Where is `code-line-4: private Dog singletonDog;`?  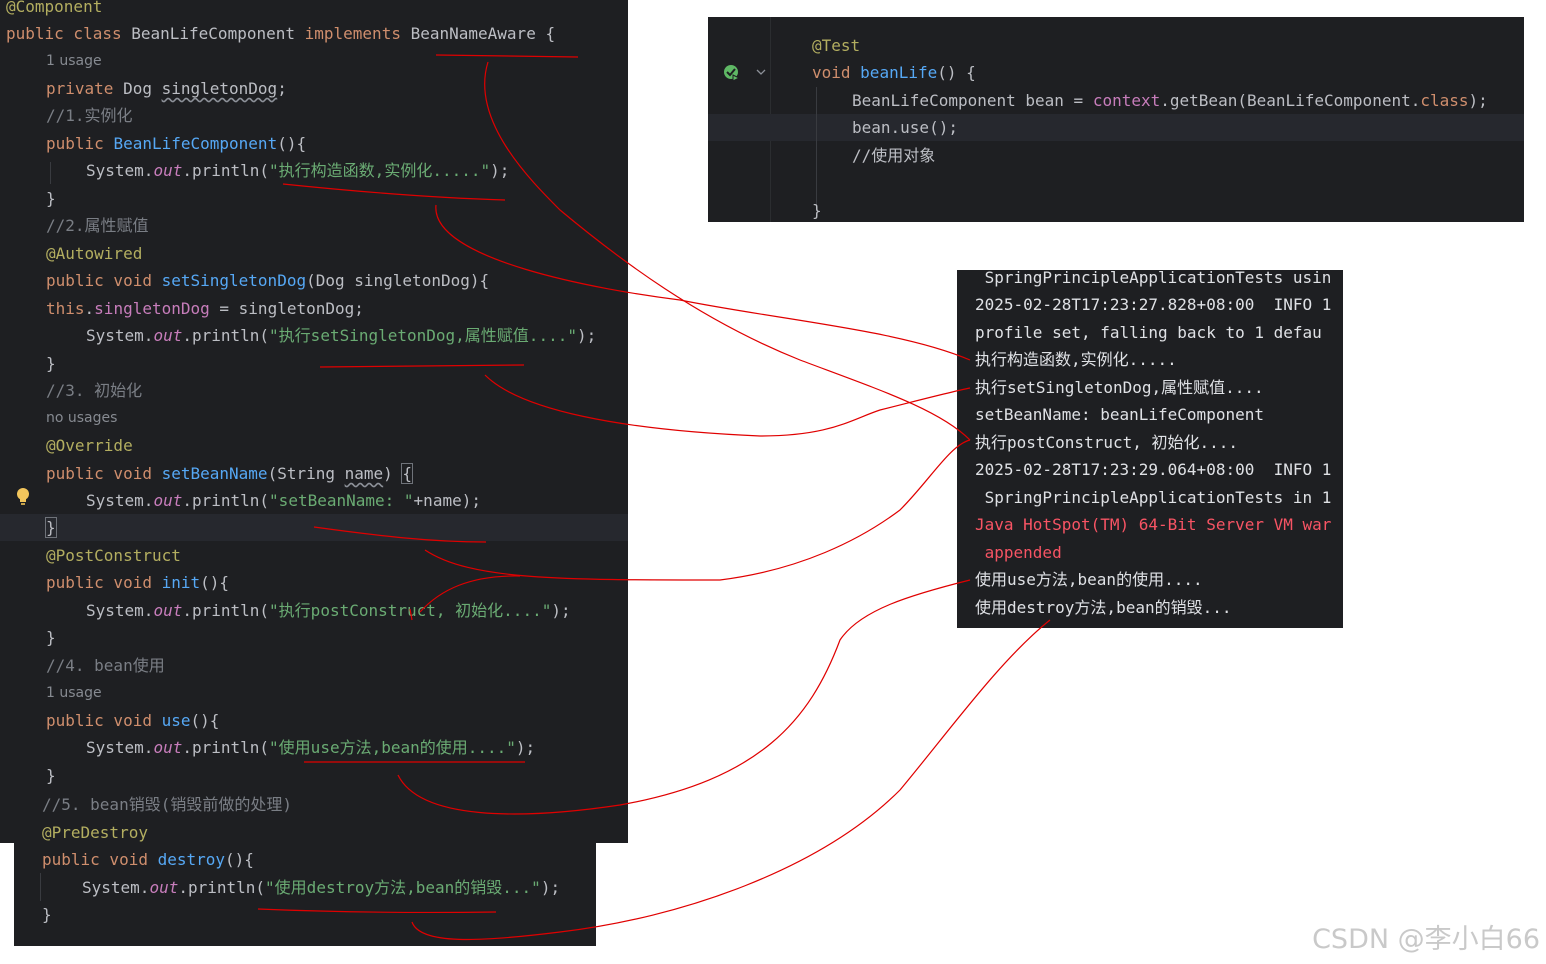 code-line-4: private Dog singletonDog; is located at coordinates (166, 88).